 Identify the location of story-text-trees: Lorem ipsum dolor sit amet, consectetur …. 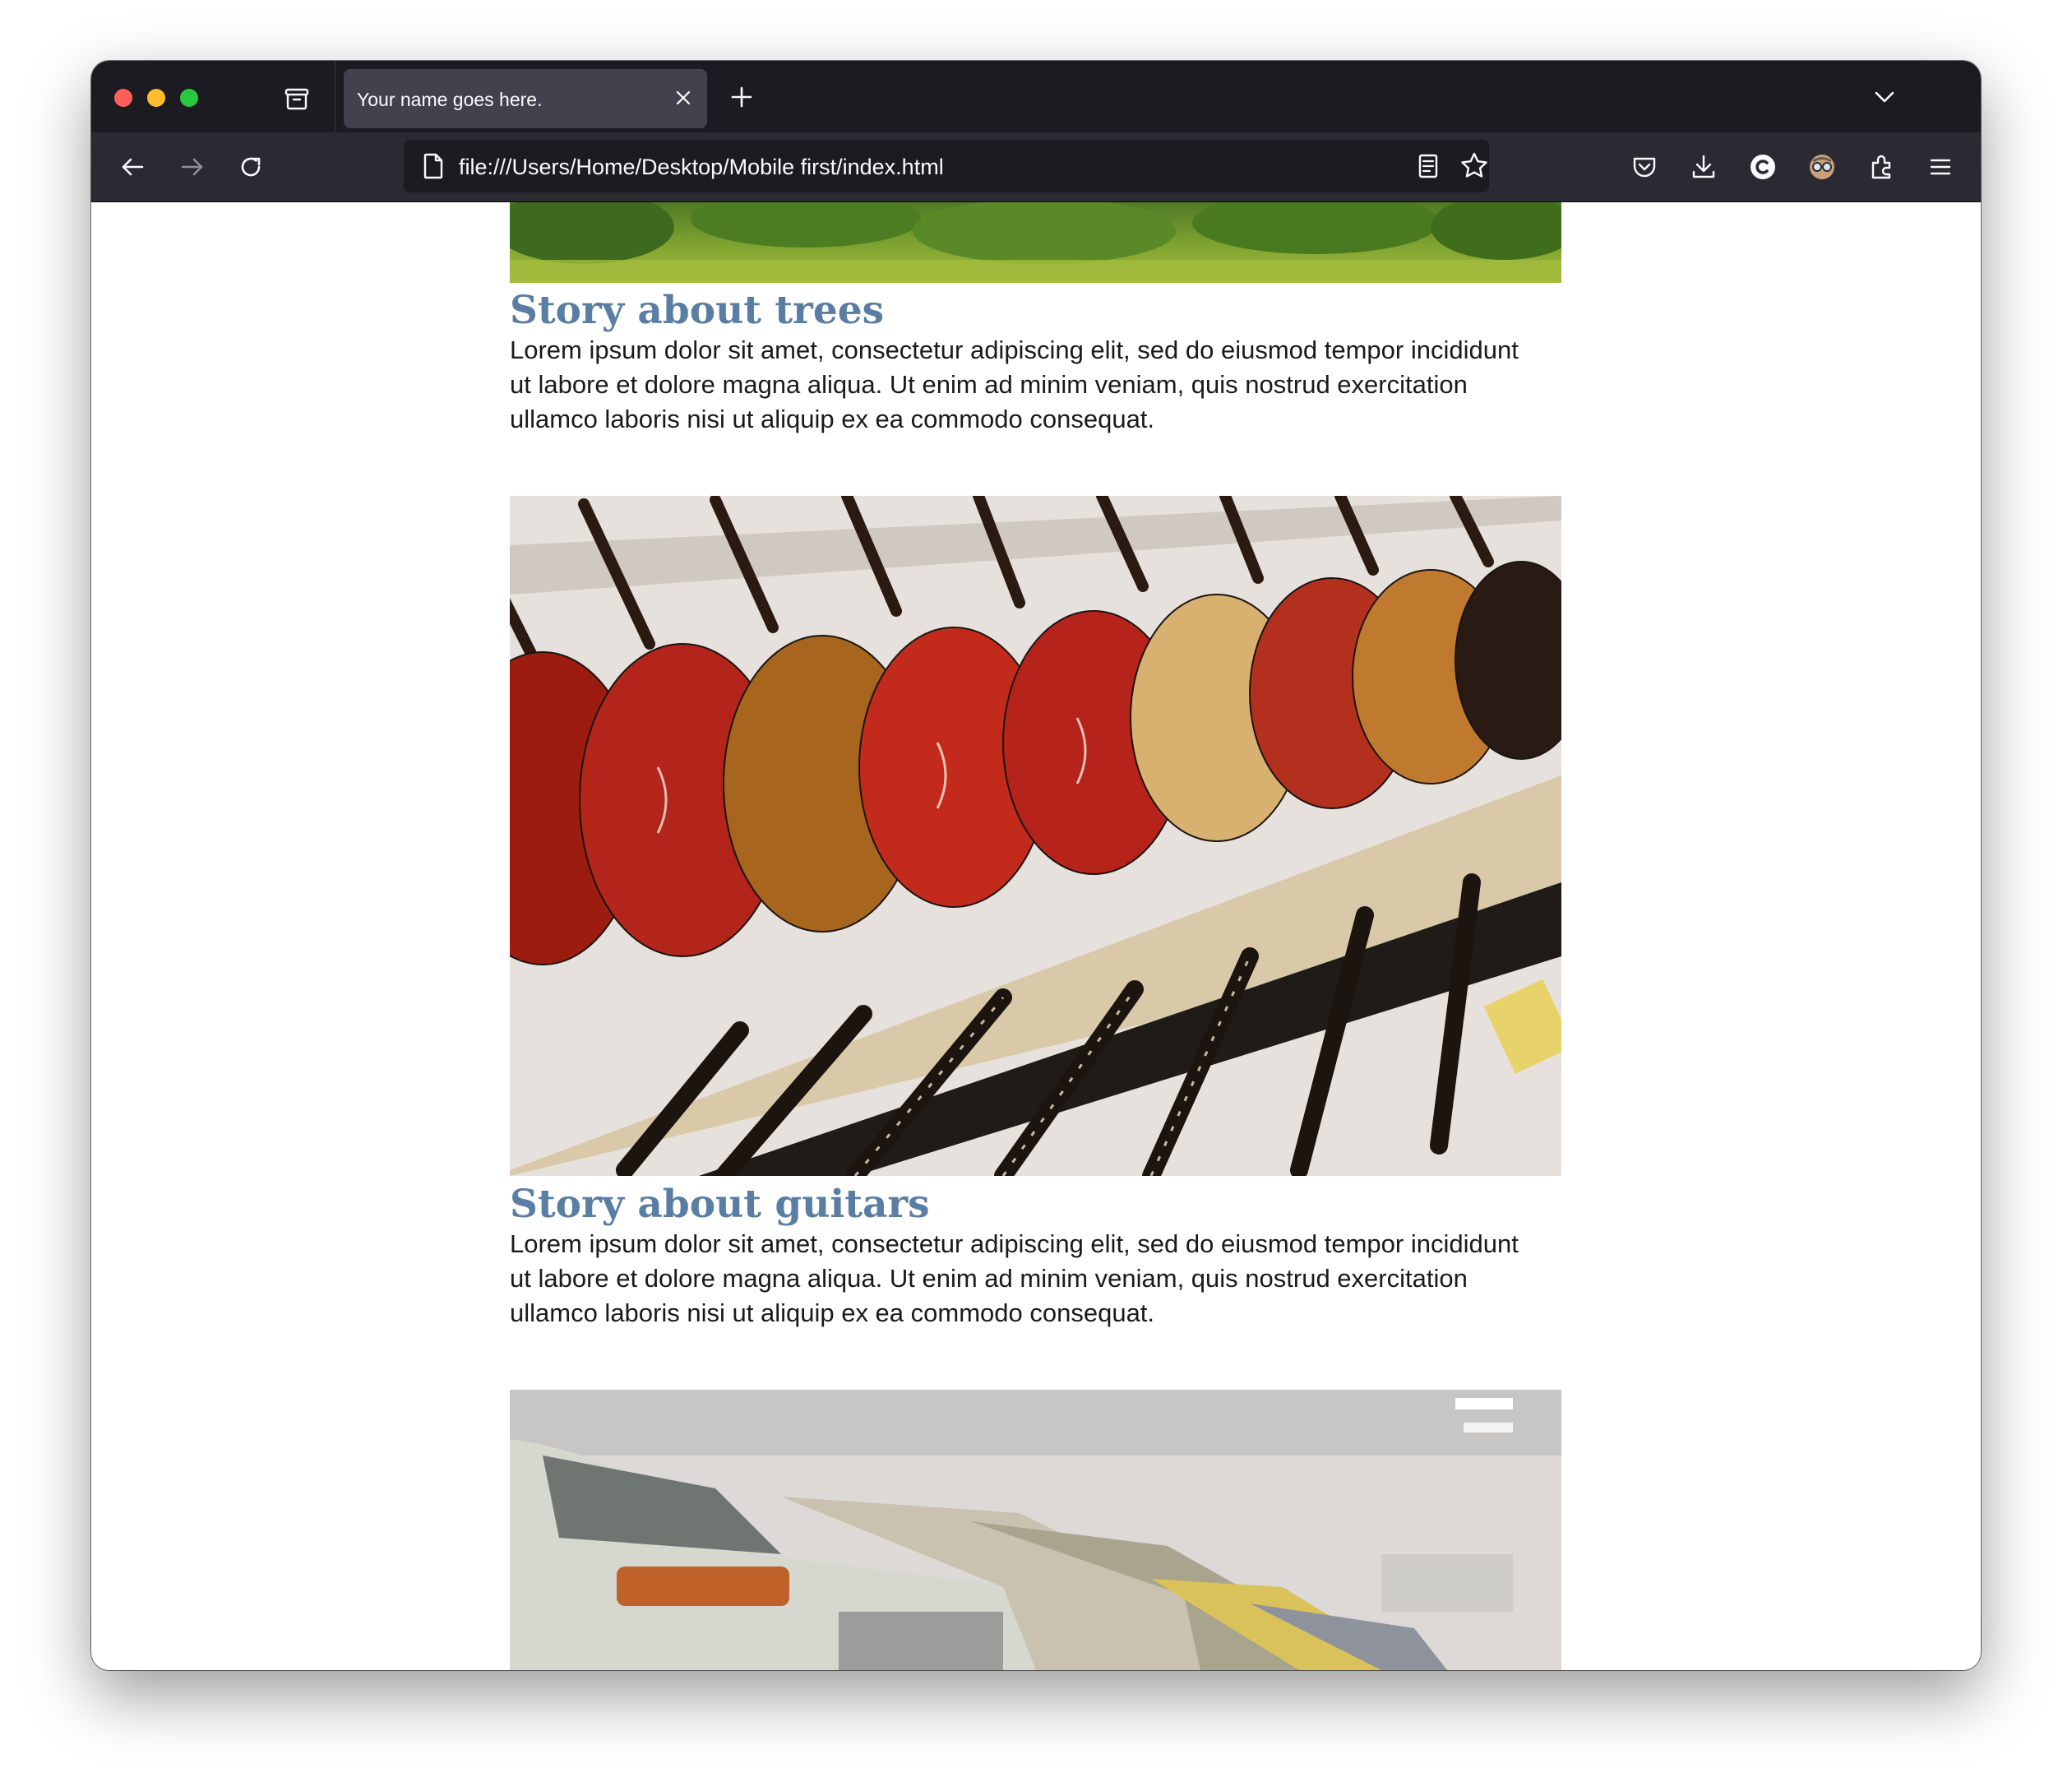
(1014, 384).